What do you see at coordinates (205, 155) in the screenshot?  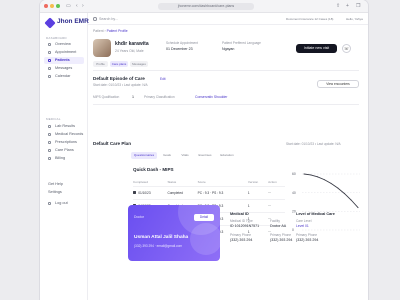 I see `subtab-exercises: Exercises` at bounding box center [205, 155].